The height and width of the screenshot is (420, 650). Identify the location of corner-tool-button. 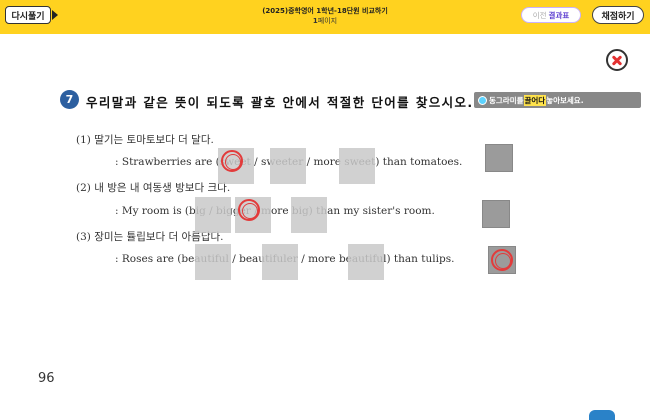
(602, 415).